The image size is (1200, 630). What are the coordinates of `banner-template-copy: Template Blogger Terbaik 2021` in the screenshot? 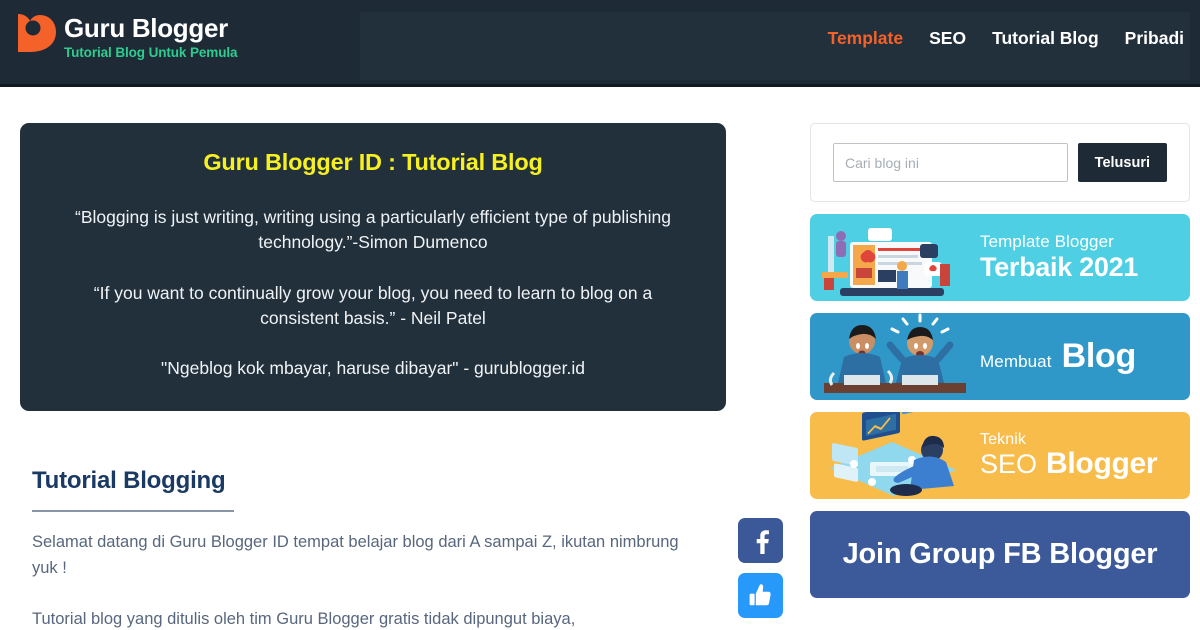 It's located at (1085, 257).